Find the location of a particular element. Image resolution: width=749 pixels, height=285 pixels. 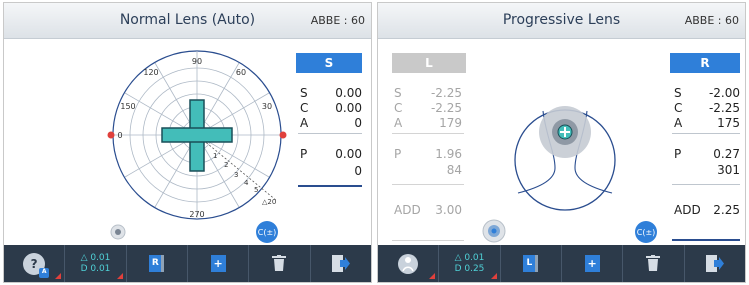

right-red-marker is located at coordinates (283, 135).